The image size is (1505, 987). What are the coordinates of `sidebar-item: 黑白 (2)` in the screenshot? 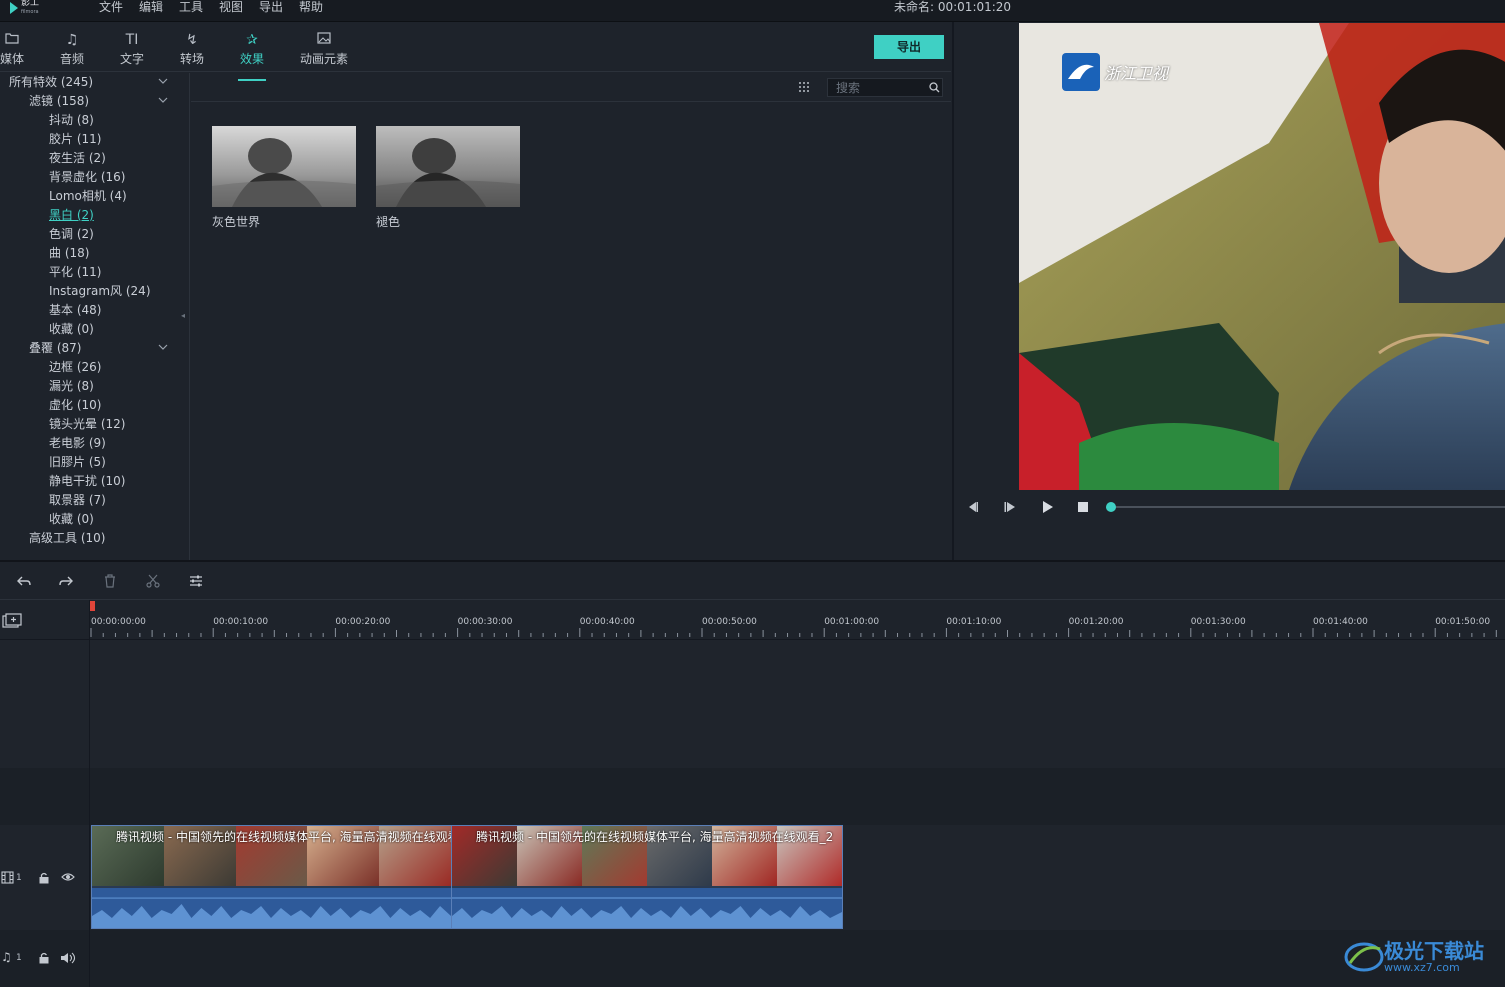 It's located at (95, 215).